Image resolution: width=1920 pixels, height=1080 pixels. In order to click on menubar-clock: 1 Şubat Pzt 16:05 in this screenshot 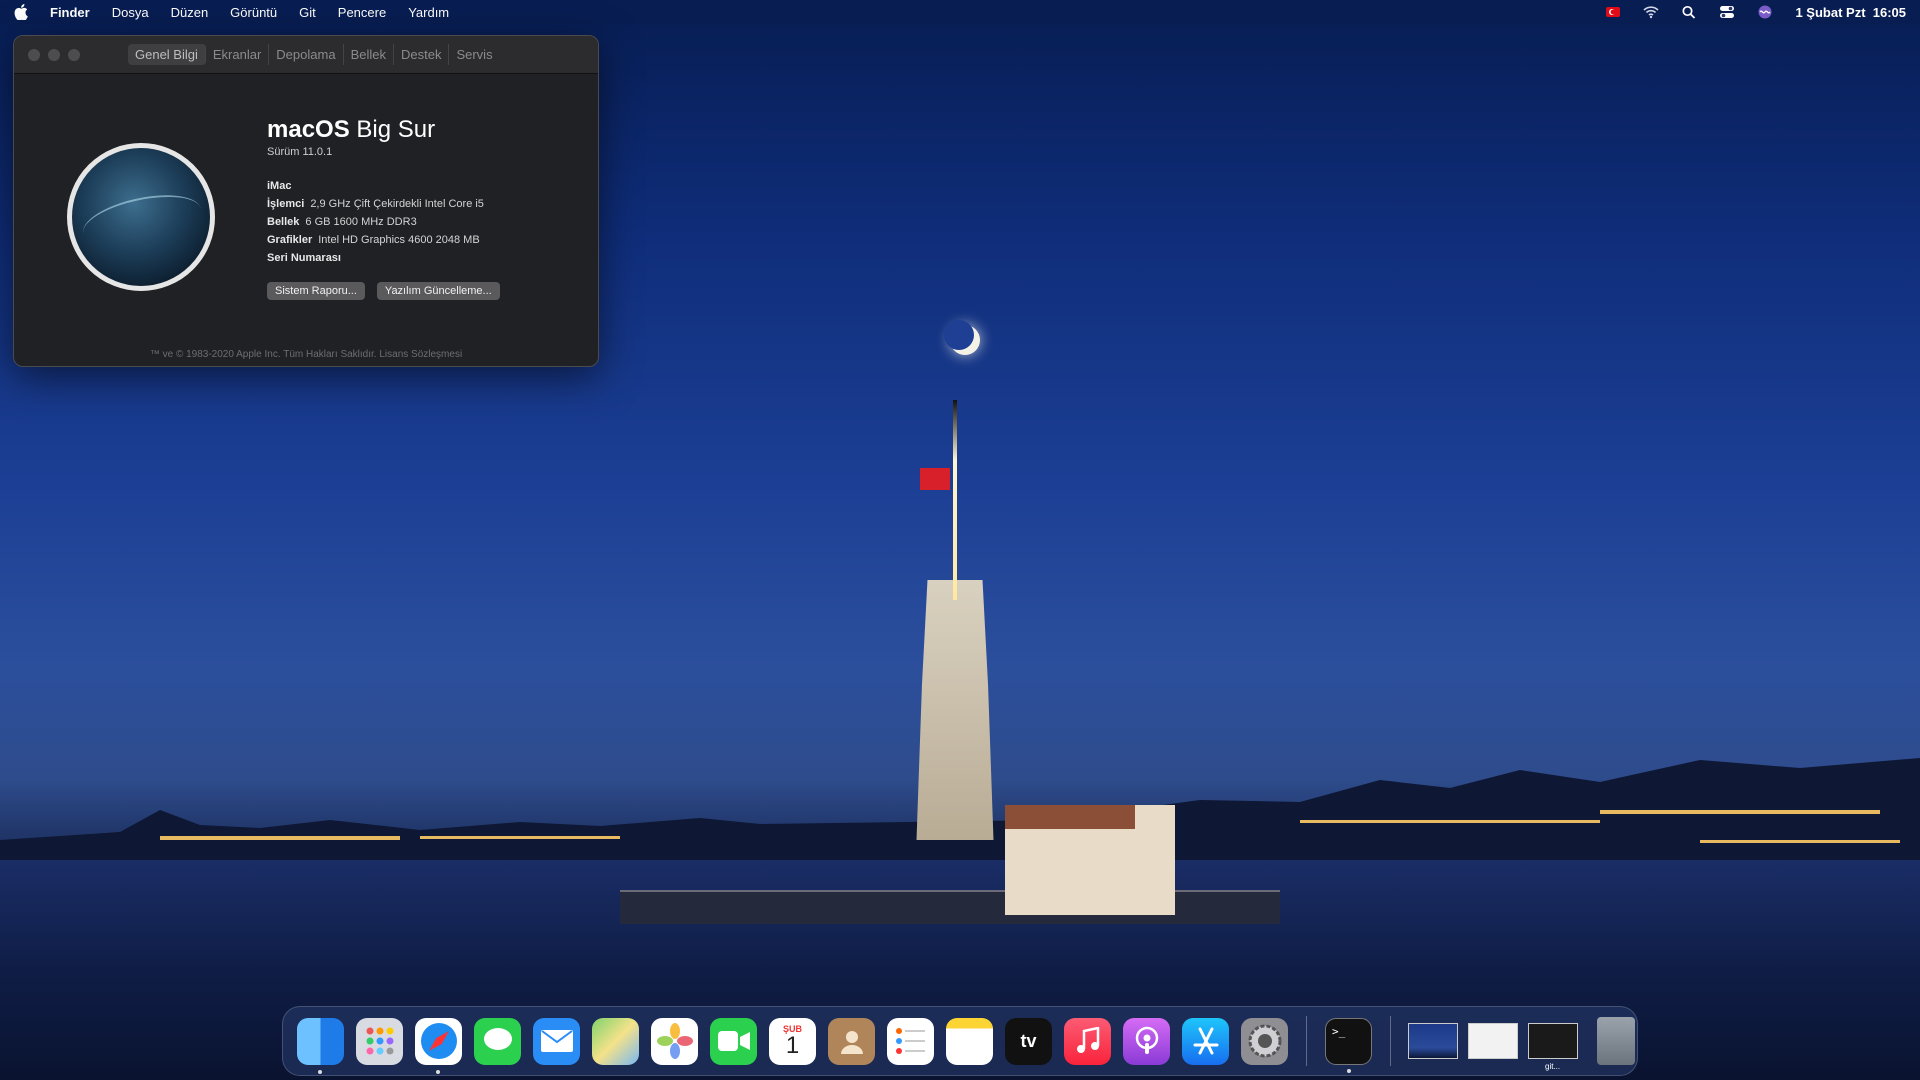, I will do `click(1850, 12)`.